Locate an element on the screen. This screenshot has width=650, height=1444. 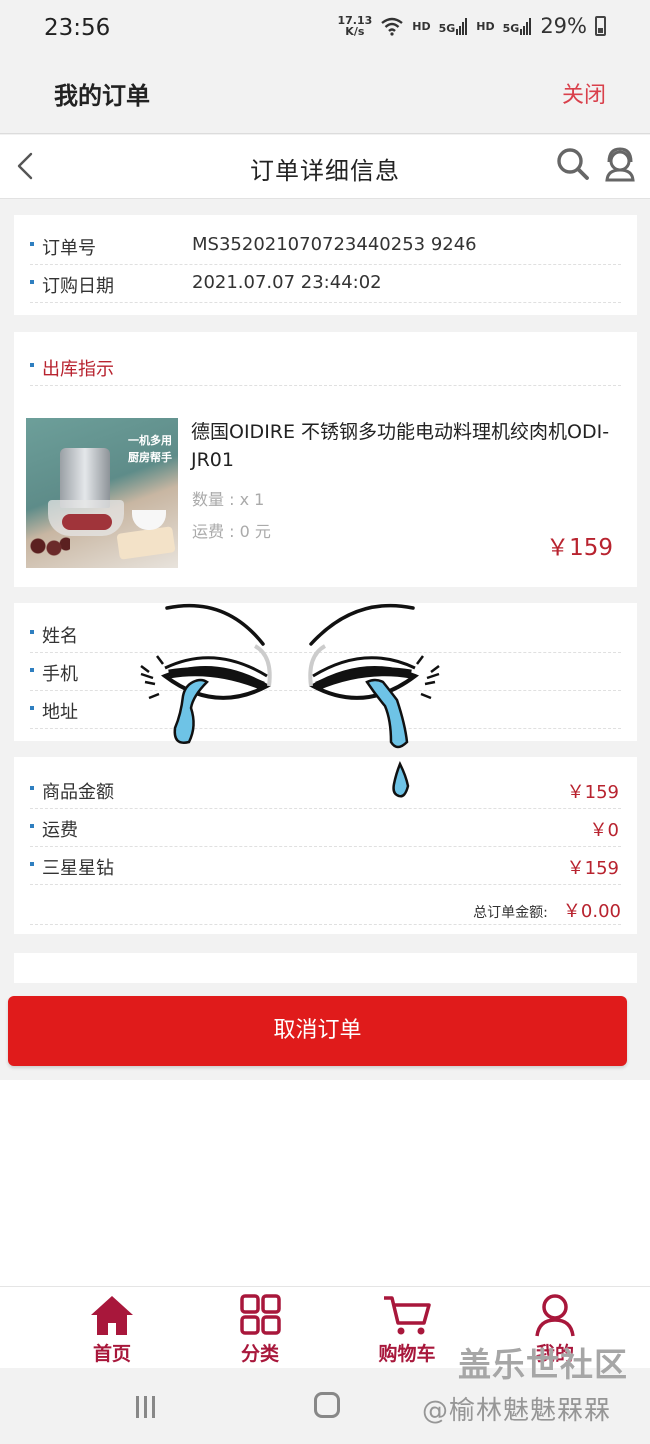
image-tag-line1: 一机多用 is located at coordinates (150, 440).